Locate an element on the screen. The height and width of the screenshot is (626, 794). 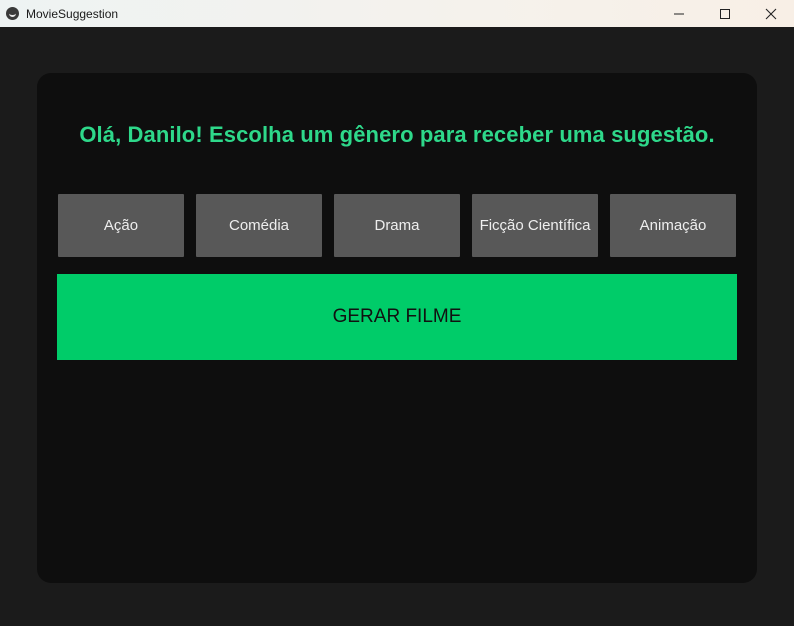
close-button is located at coordinates (771, 13).